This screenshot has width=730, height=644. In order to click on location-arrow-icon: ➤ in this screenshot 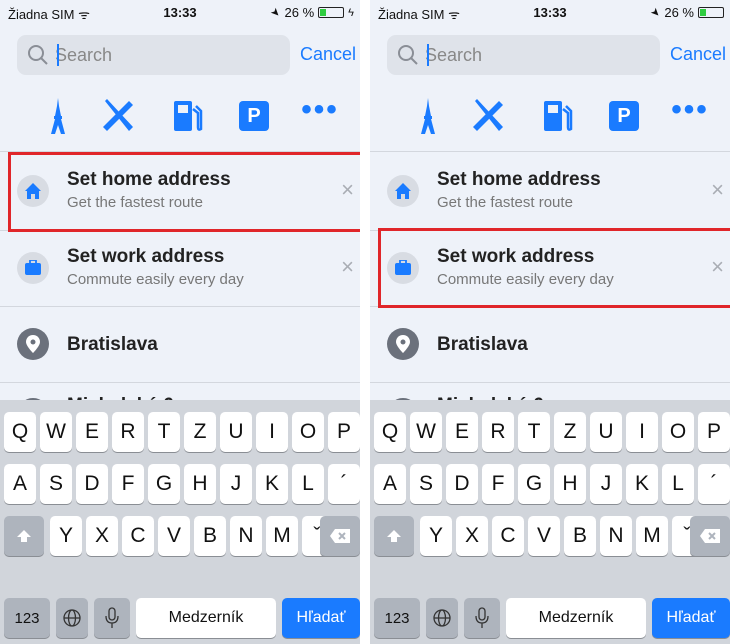, I will do `click(655, 13)`.